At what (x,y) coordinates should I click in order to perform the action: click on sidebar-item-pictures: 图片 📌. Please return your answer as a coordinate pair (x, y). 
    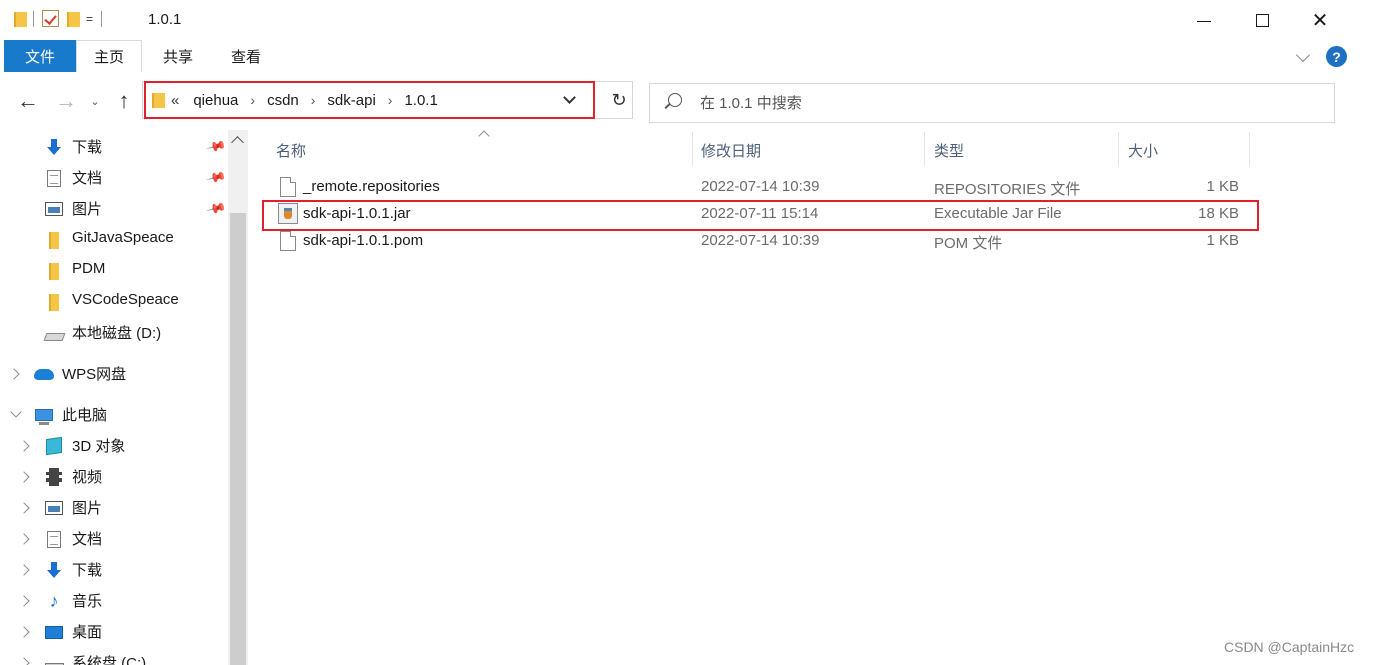
    Looking at the image, I should click on (114, 208).